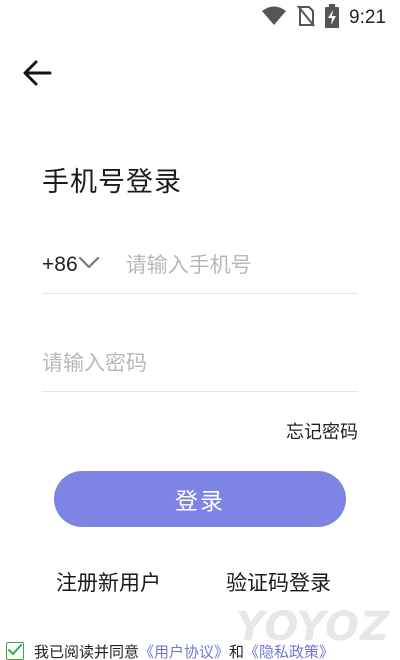  What do you see at coordinates (184, 650) in the screenshot?
I see `user-agreement-link: 《用户协议》` at bounding box center [184, 650].